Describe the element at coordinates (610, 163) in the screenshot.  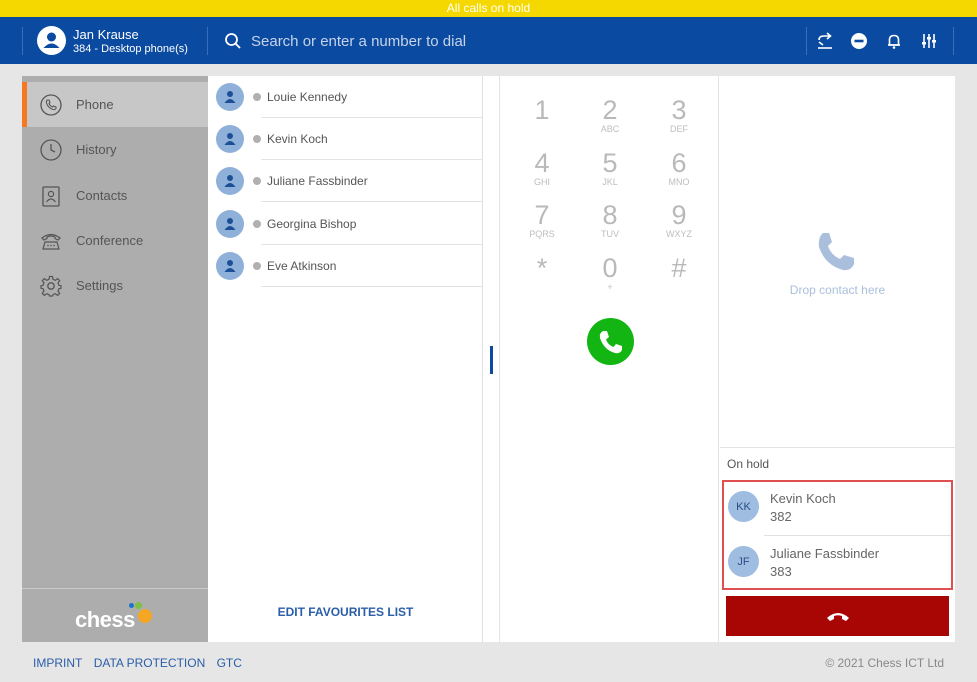
I see `key-digit: 5` at that location.